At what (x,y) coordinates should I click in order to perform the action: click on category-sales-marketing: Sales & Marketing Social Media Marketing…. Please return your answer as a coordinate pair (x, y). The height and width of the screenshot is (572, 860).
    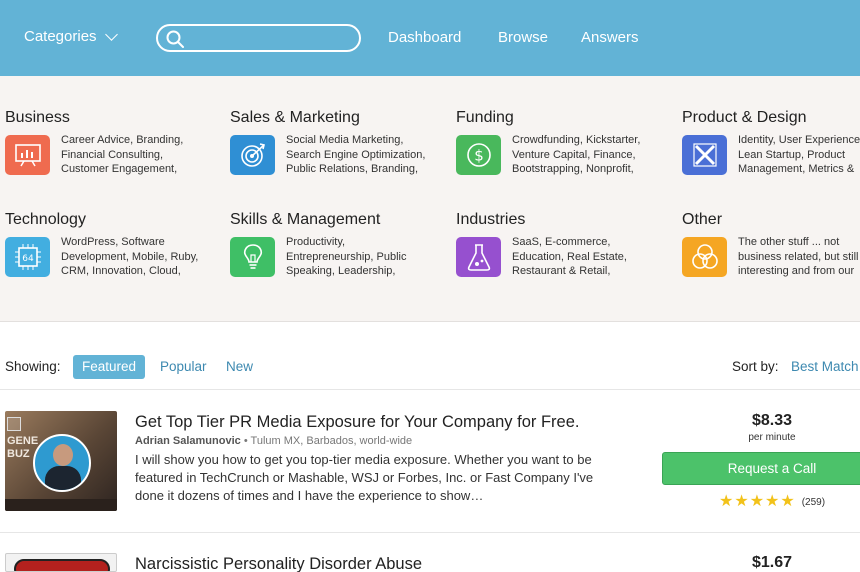
    Looking at the image, I should click on (345, 154).